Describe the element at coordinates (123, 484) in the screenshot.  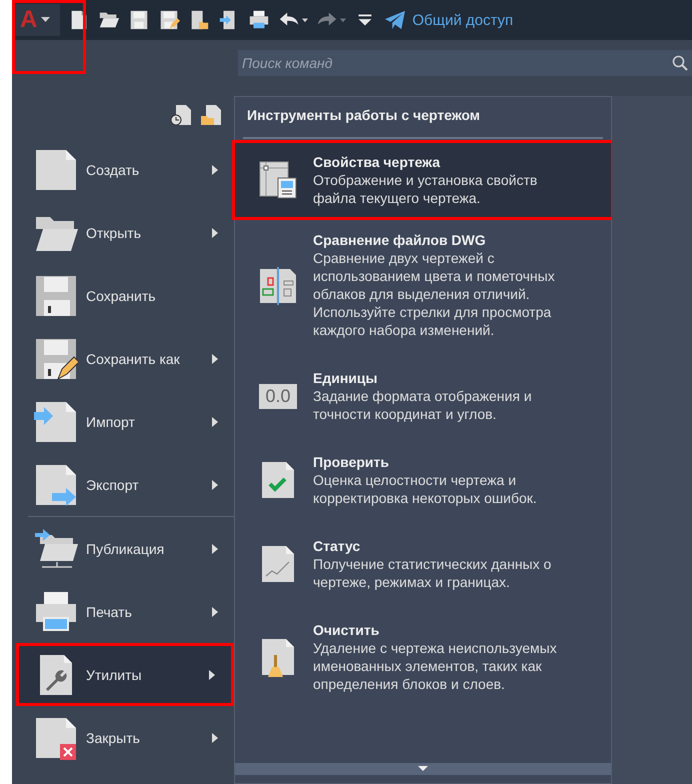
I see `menu-item: Экспорт` at that location.